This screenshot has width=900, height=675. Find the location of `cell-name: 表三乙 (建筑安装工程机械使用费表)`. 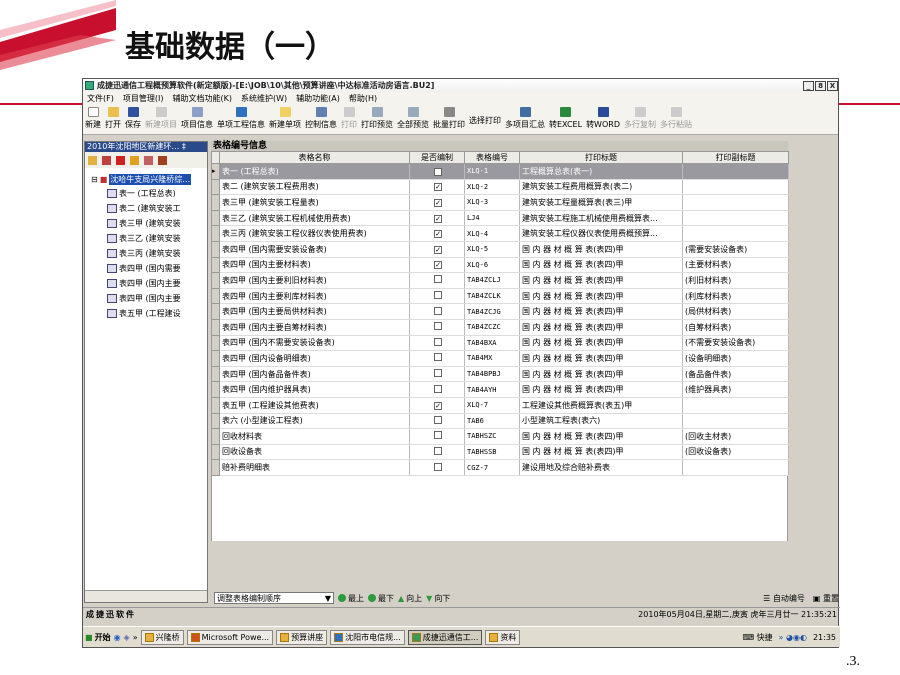

cell-name: 表三乙 (建筑安装工程机械使用费表) is located at coordinates (314, 218).